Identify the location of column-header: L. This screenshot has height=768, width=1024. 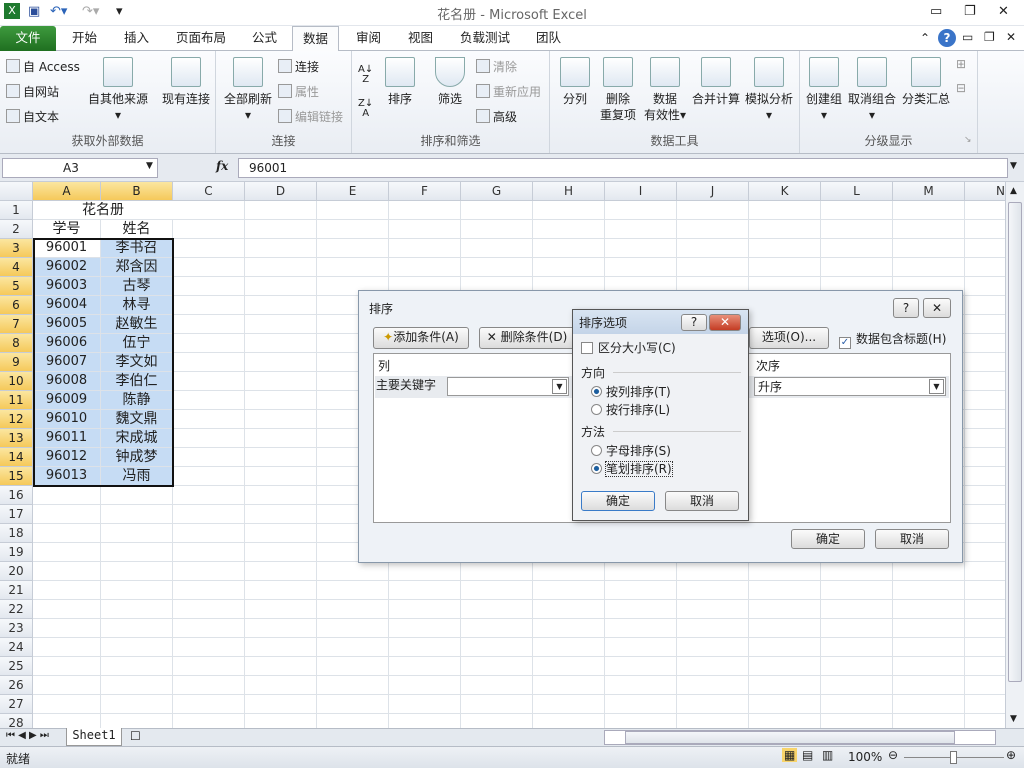
(857, 191).